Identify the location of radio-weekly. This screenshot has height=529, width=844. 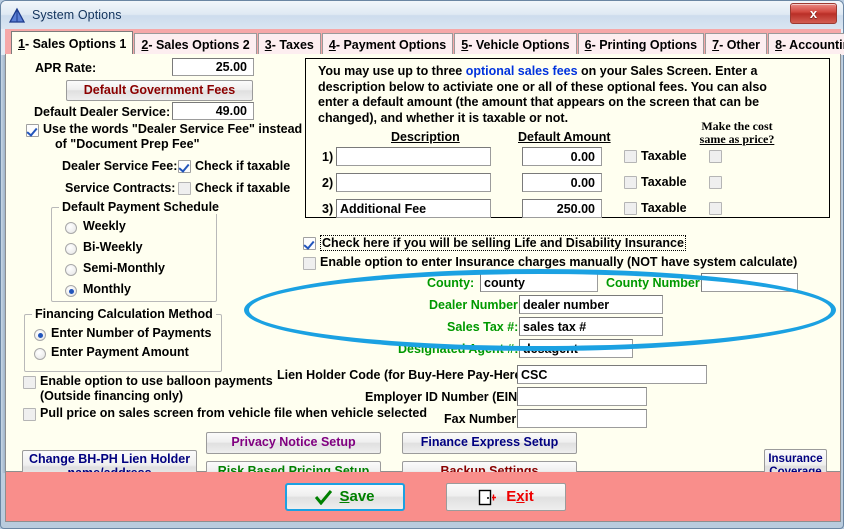
(71, 228).